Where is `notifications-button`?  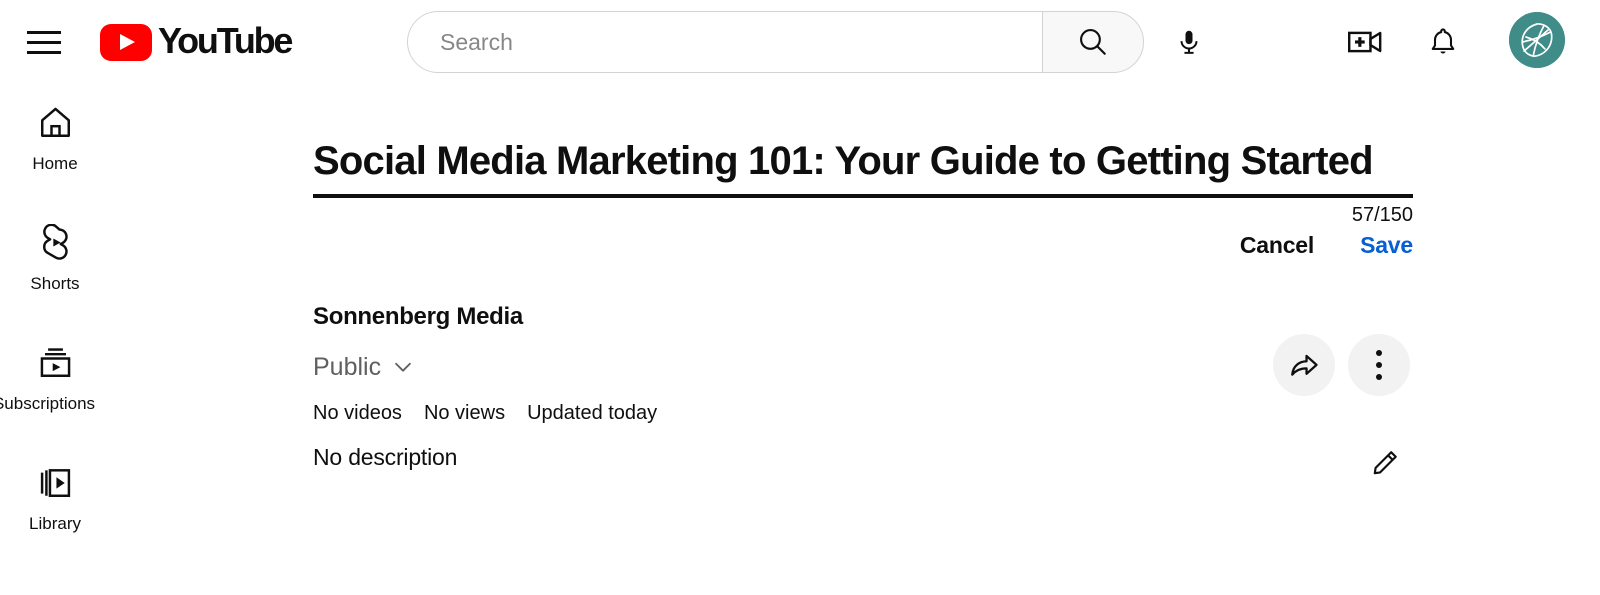
notifications-button is located at coordinates (1443, 42).